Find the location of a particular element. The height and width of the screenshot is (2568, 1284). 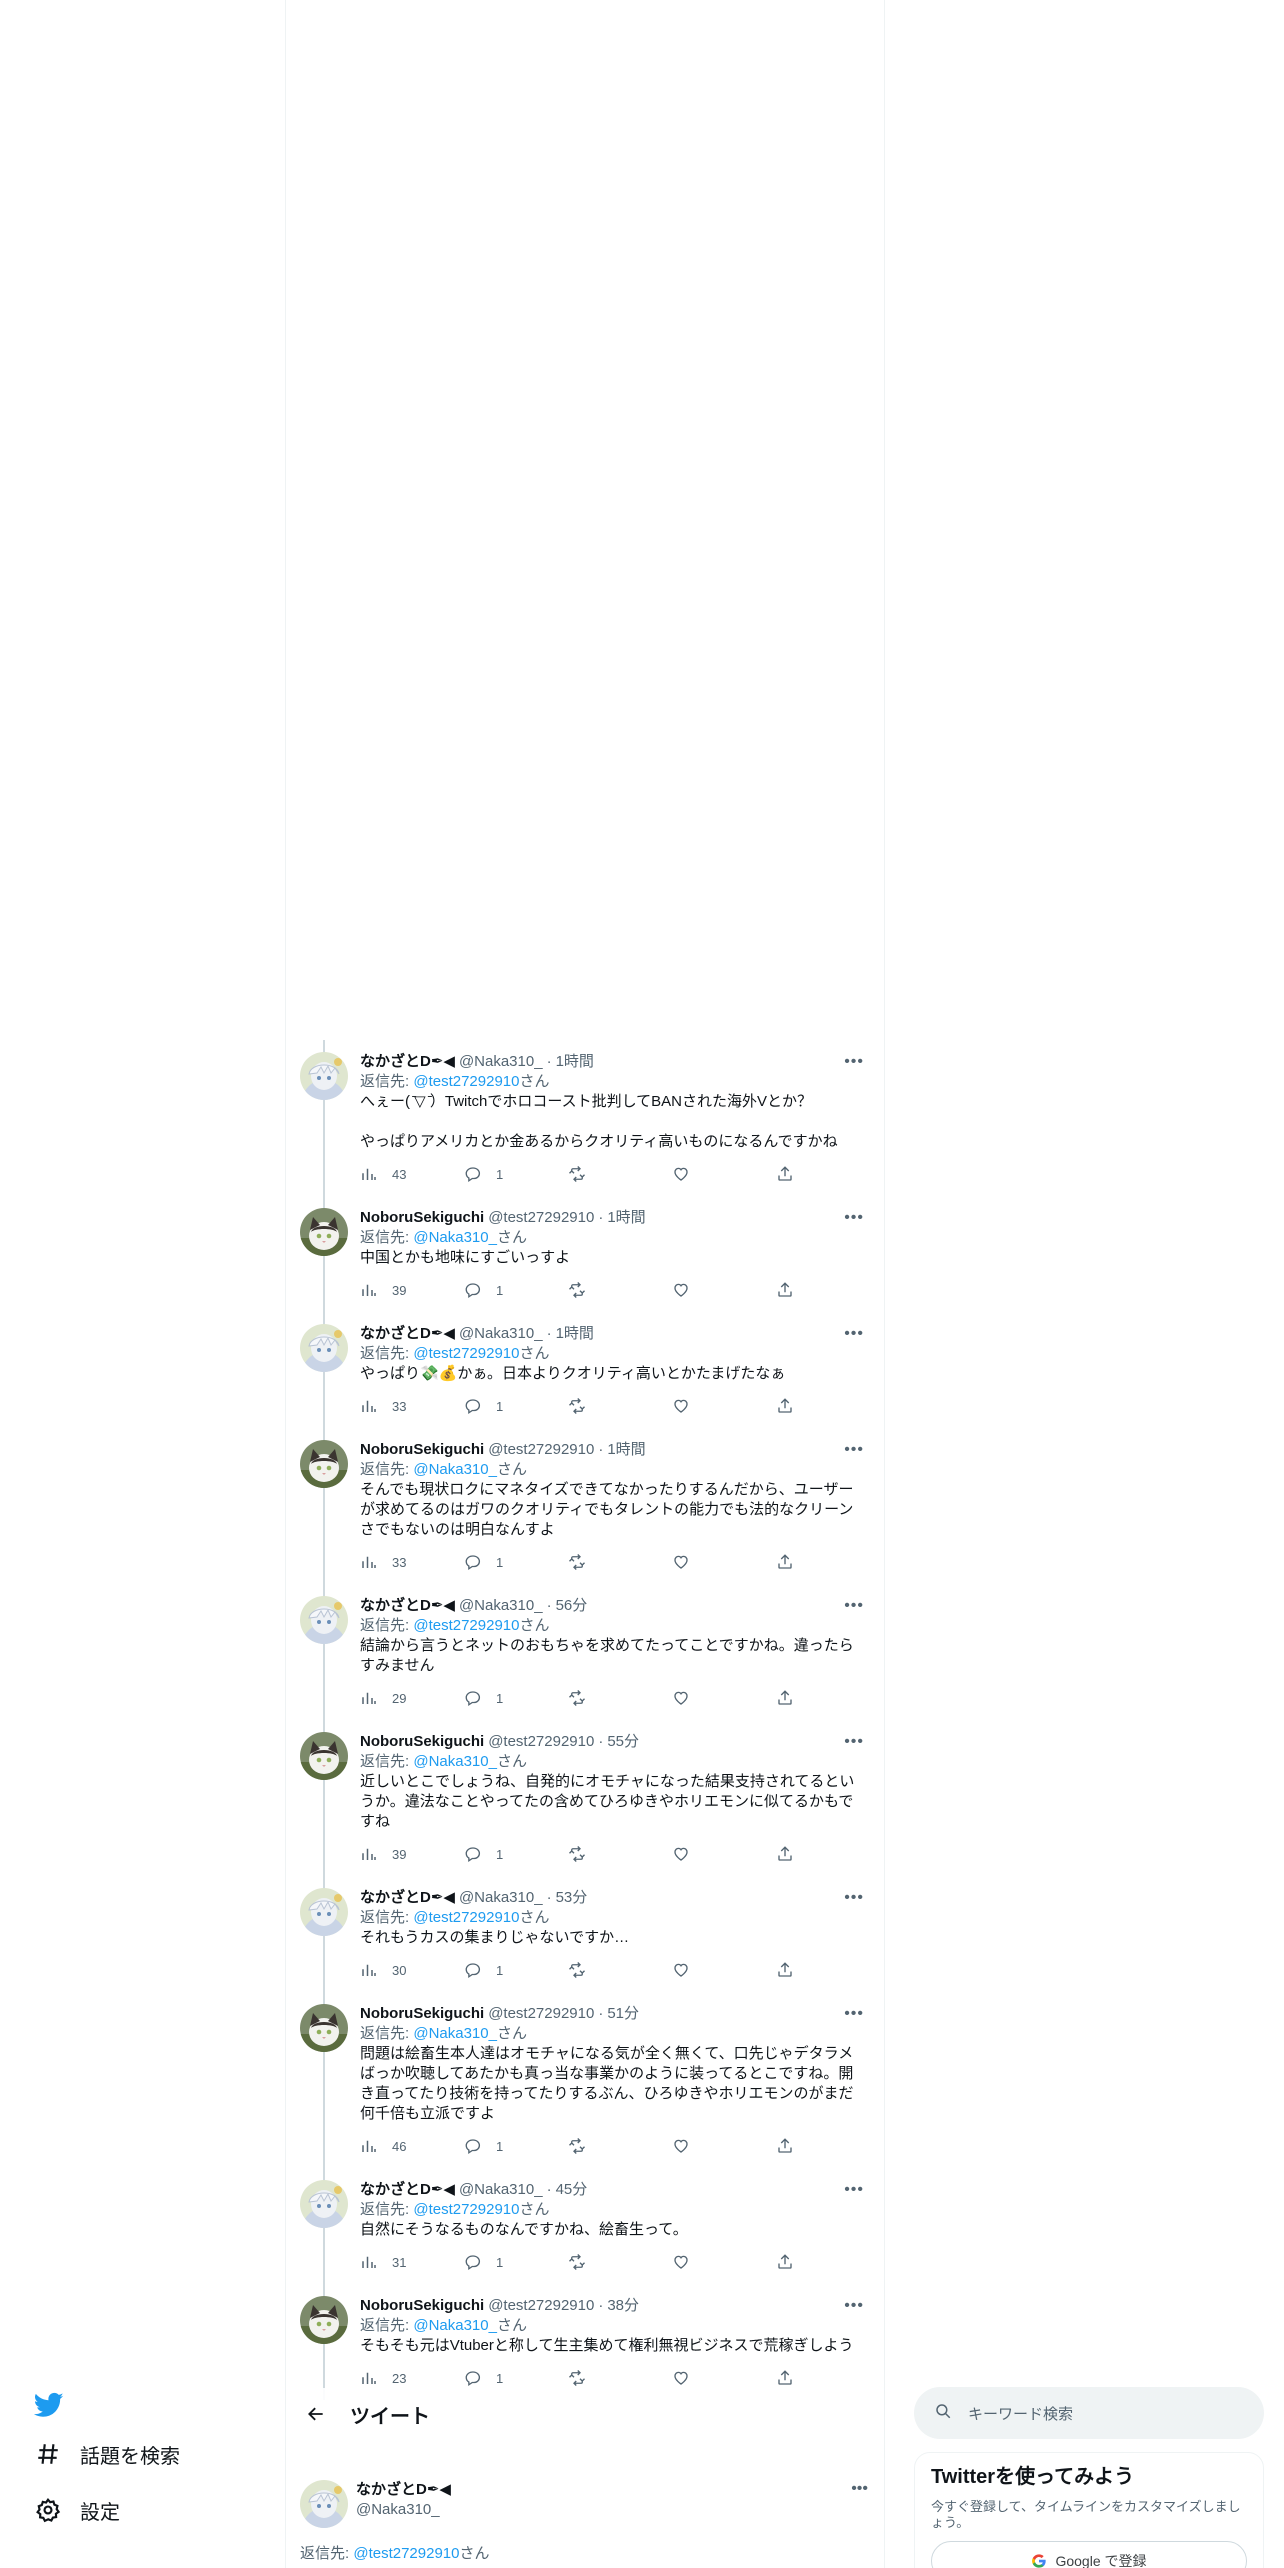

main-tweet-handle: @Naka310_ is located at coordinates (403, 2510).